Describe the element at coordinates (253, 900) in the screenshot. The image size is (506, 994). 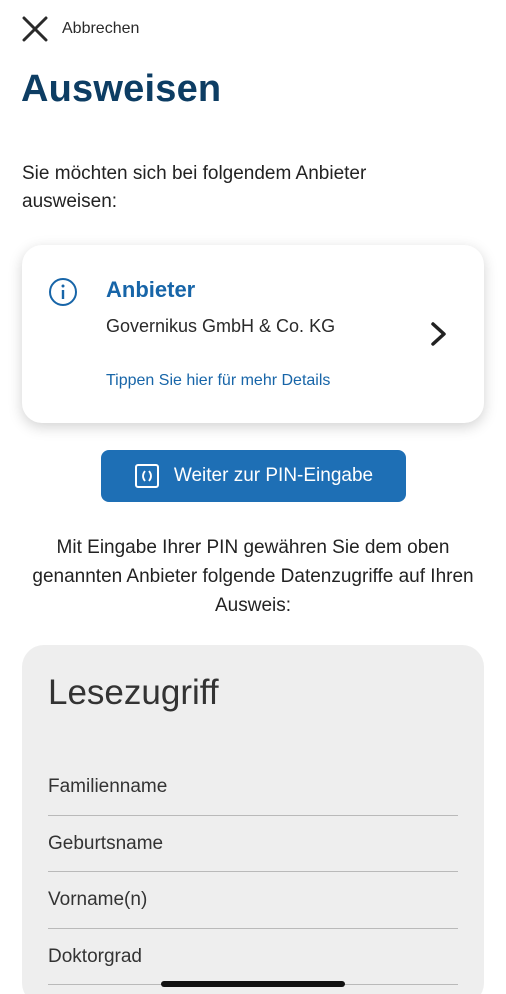
I see `list-item: Vorname(n)` at that location.